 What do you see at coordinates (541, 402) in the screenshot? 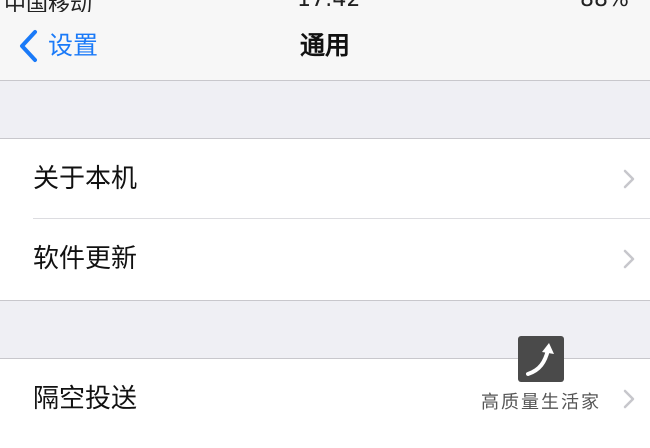
I see `watermark-text: 高质量生活家` at bounding box center [541, 402].